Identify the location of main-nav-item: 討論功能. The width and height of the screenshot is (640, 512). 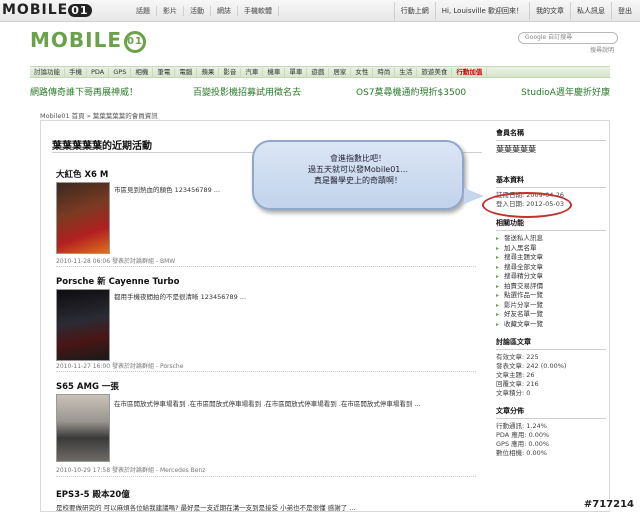
(47, 72).